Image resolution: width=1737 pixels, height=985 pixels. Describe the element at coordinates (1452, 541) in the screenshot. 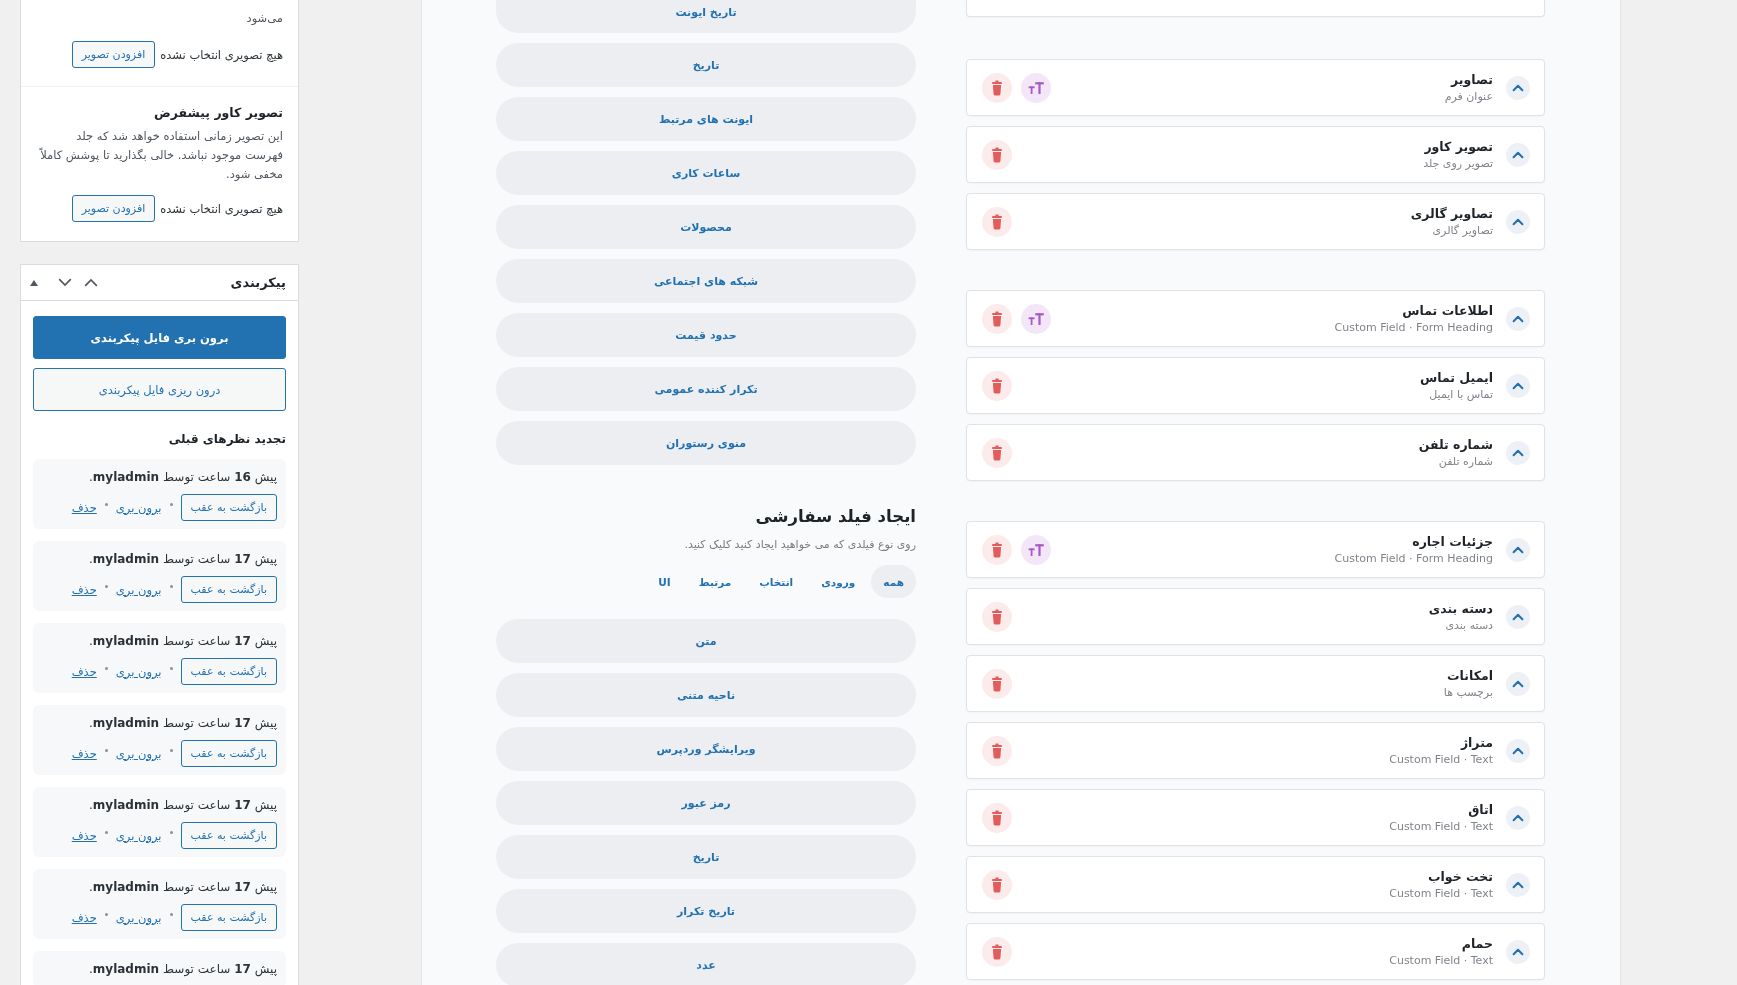

I see `field-title: جزئیات اجاره` at that location.